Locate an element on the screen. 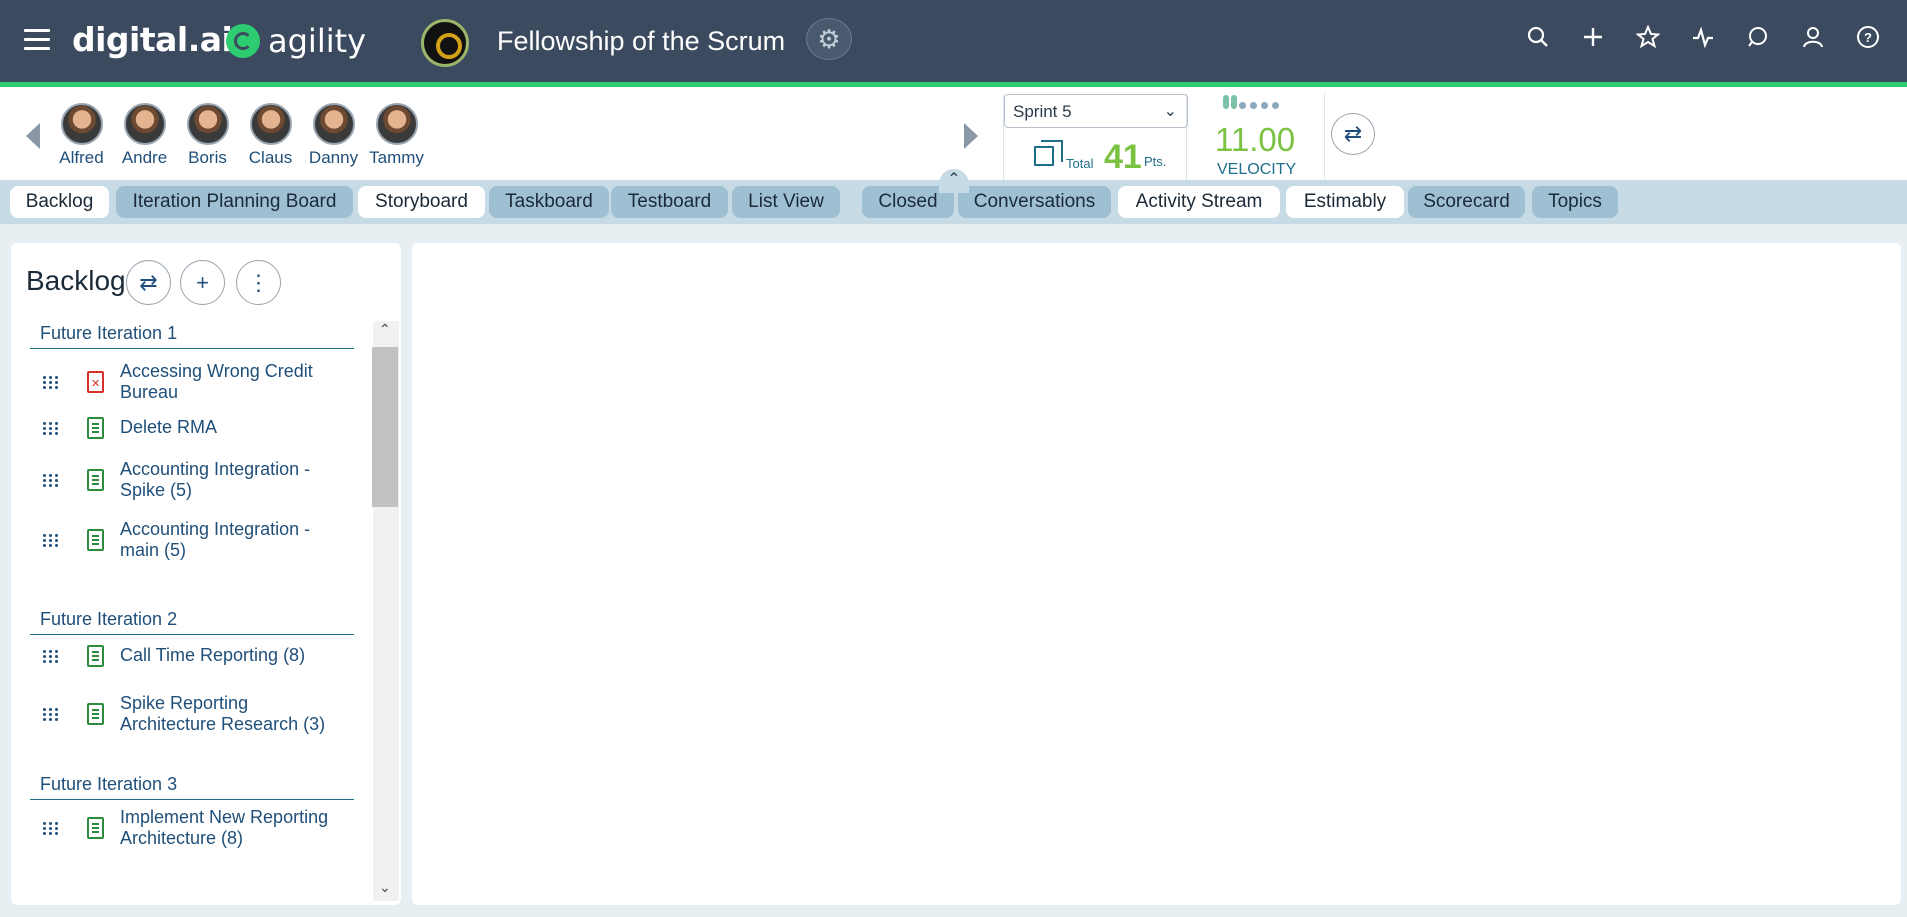  more-vertical-icon: ⋮ is located at coordinates (258, 282).